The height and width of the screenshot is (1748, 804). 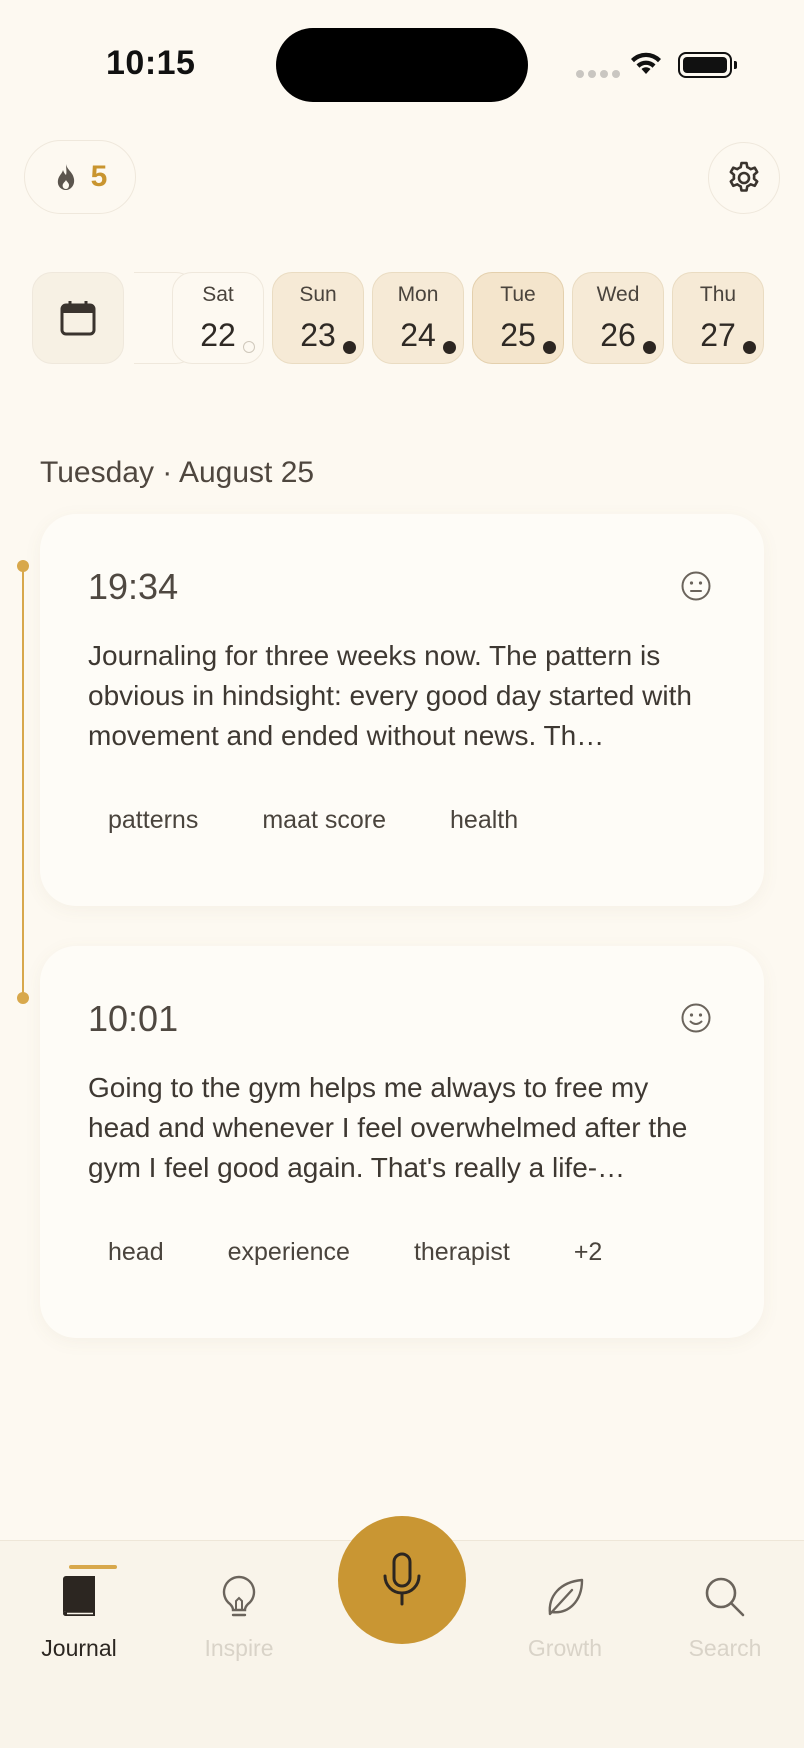 I want to click on settings-button, so click(x=744, y=178).